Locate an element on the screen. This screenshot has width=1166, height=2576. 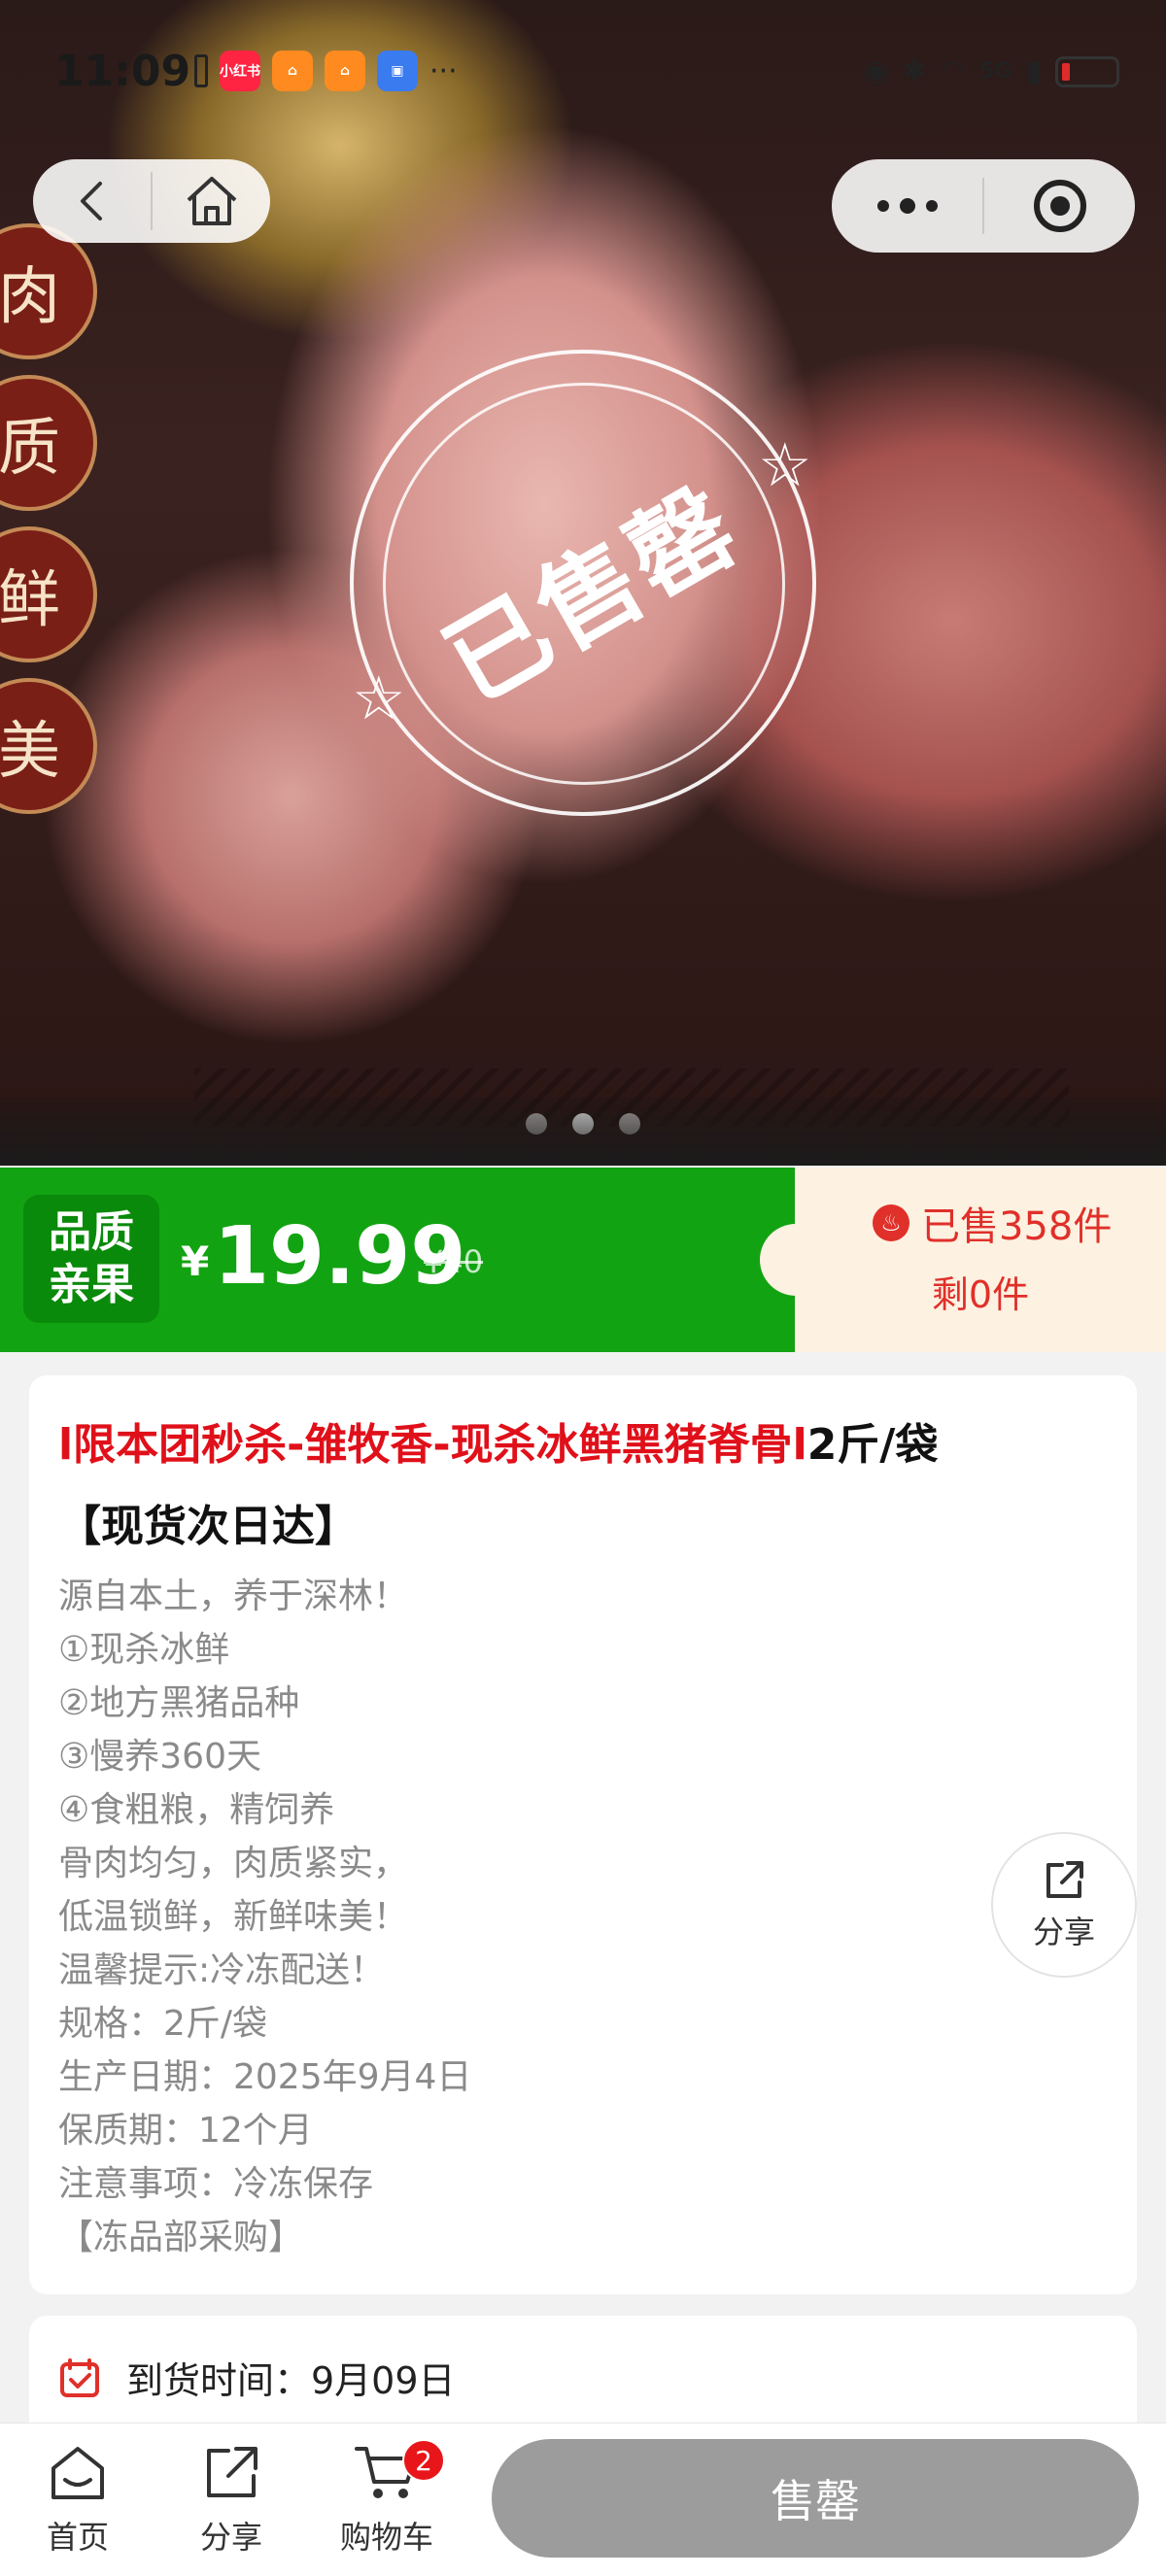
description-line: 生产日期：2025年9月4日 is located at coordinates (265, 2077).